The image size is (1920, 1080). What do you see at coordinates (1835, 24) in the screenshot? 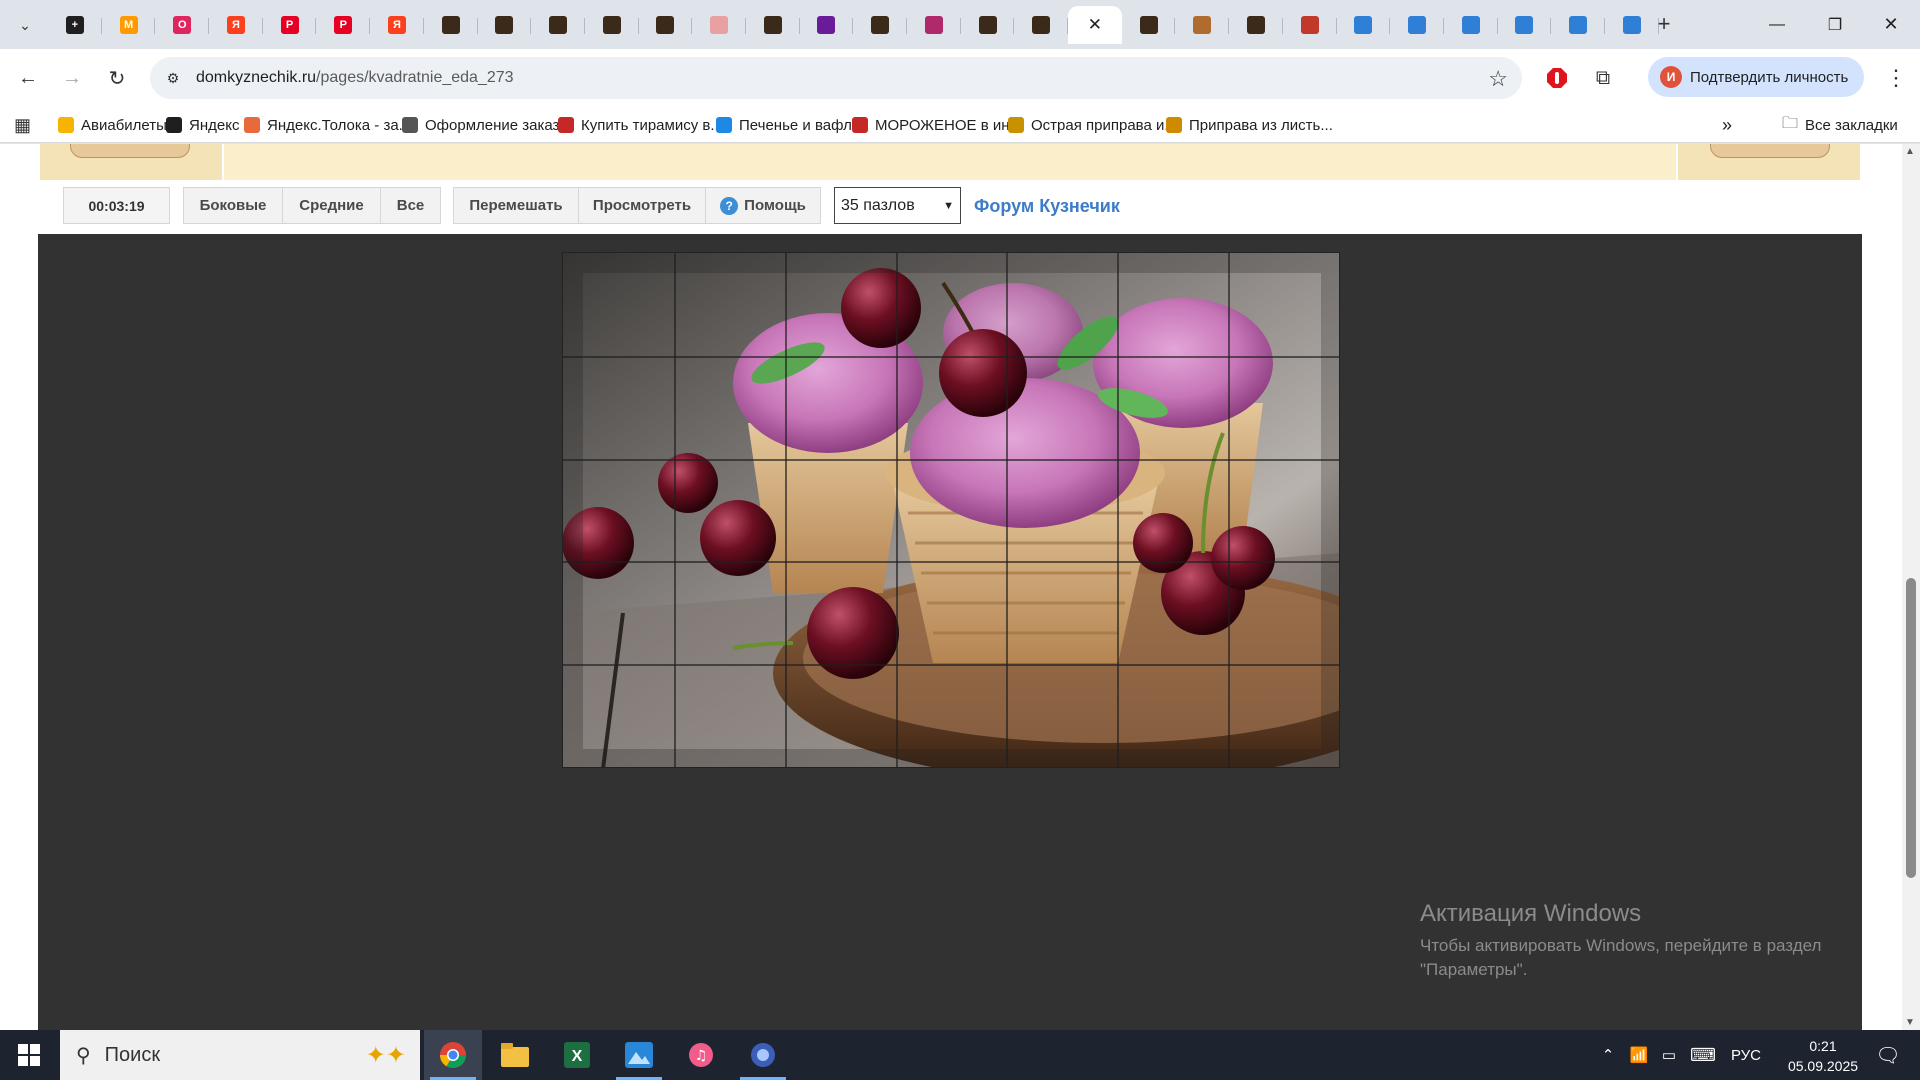
I see `restore-icon: ❐` at bounding box center [1835, 24].